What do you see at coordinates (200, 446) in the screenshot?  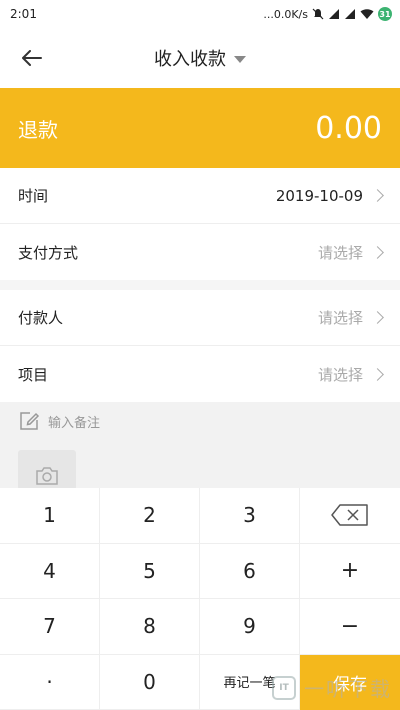 I see `remark-area: 输入备注` at bounding box center [200, 446].